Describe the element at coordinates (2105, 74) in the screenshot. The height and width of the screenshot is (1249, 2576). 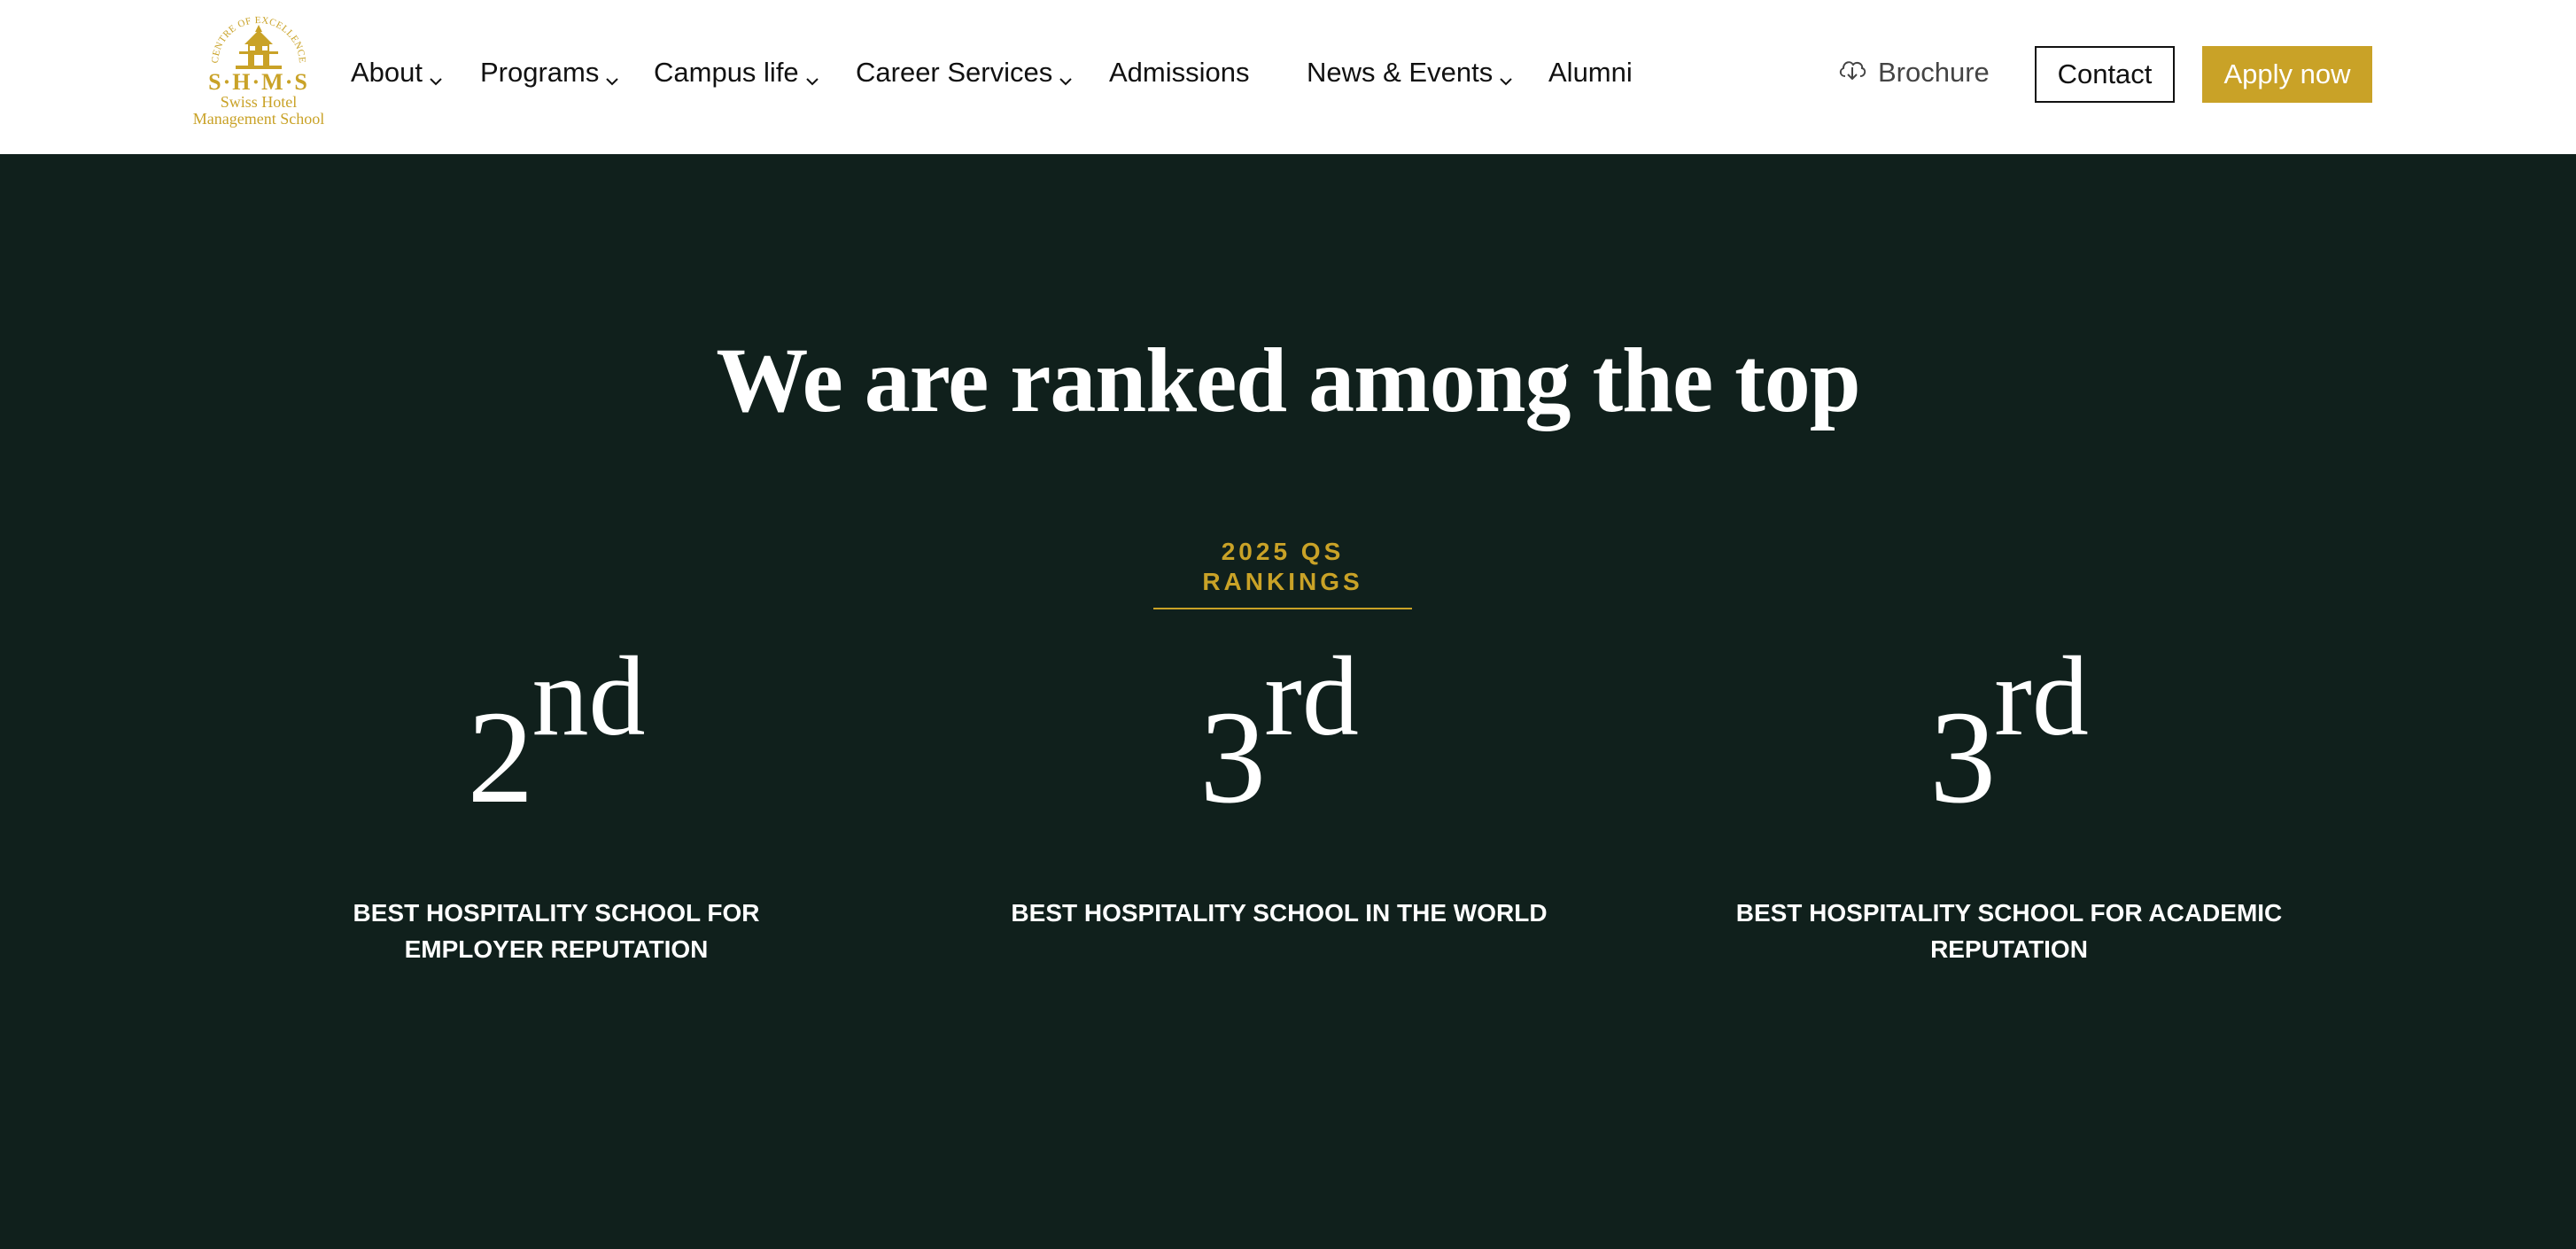
I see `contact-button: Contact` at that location.